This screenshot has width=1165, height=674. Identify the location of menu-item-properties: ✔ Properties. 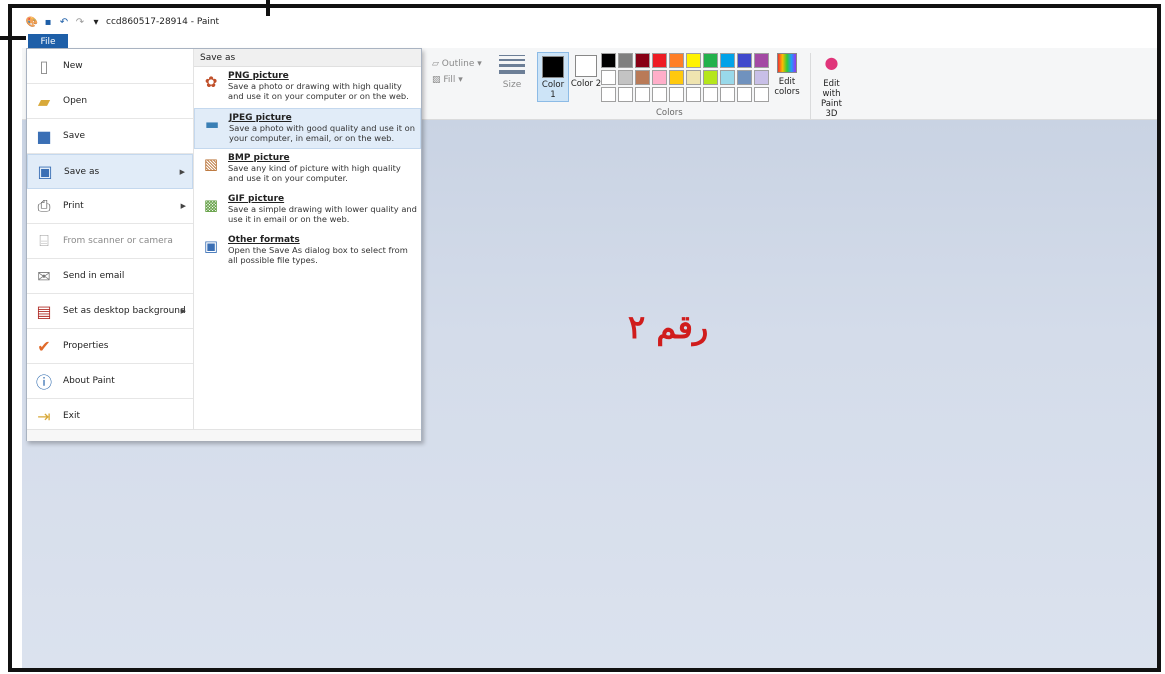
(110, 346).